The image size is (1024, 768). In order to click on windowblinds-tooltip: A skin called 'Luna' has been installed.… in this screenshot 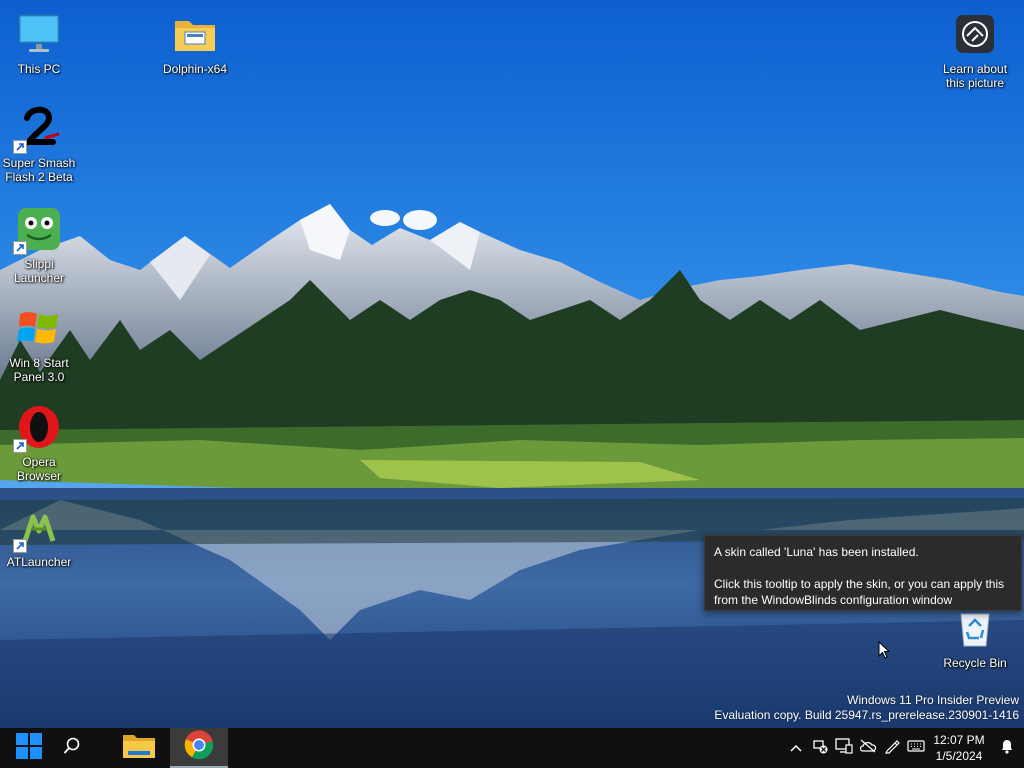, I will do `click(863, 573)`.